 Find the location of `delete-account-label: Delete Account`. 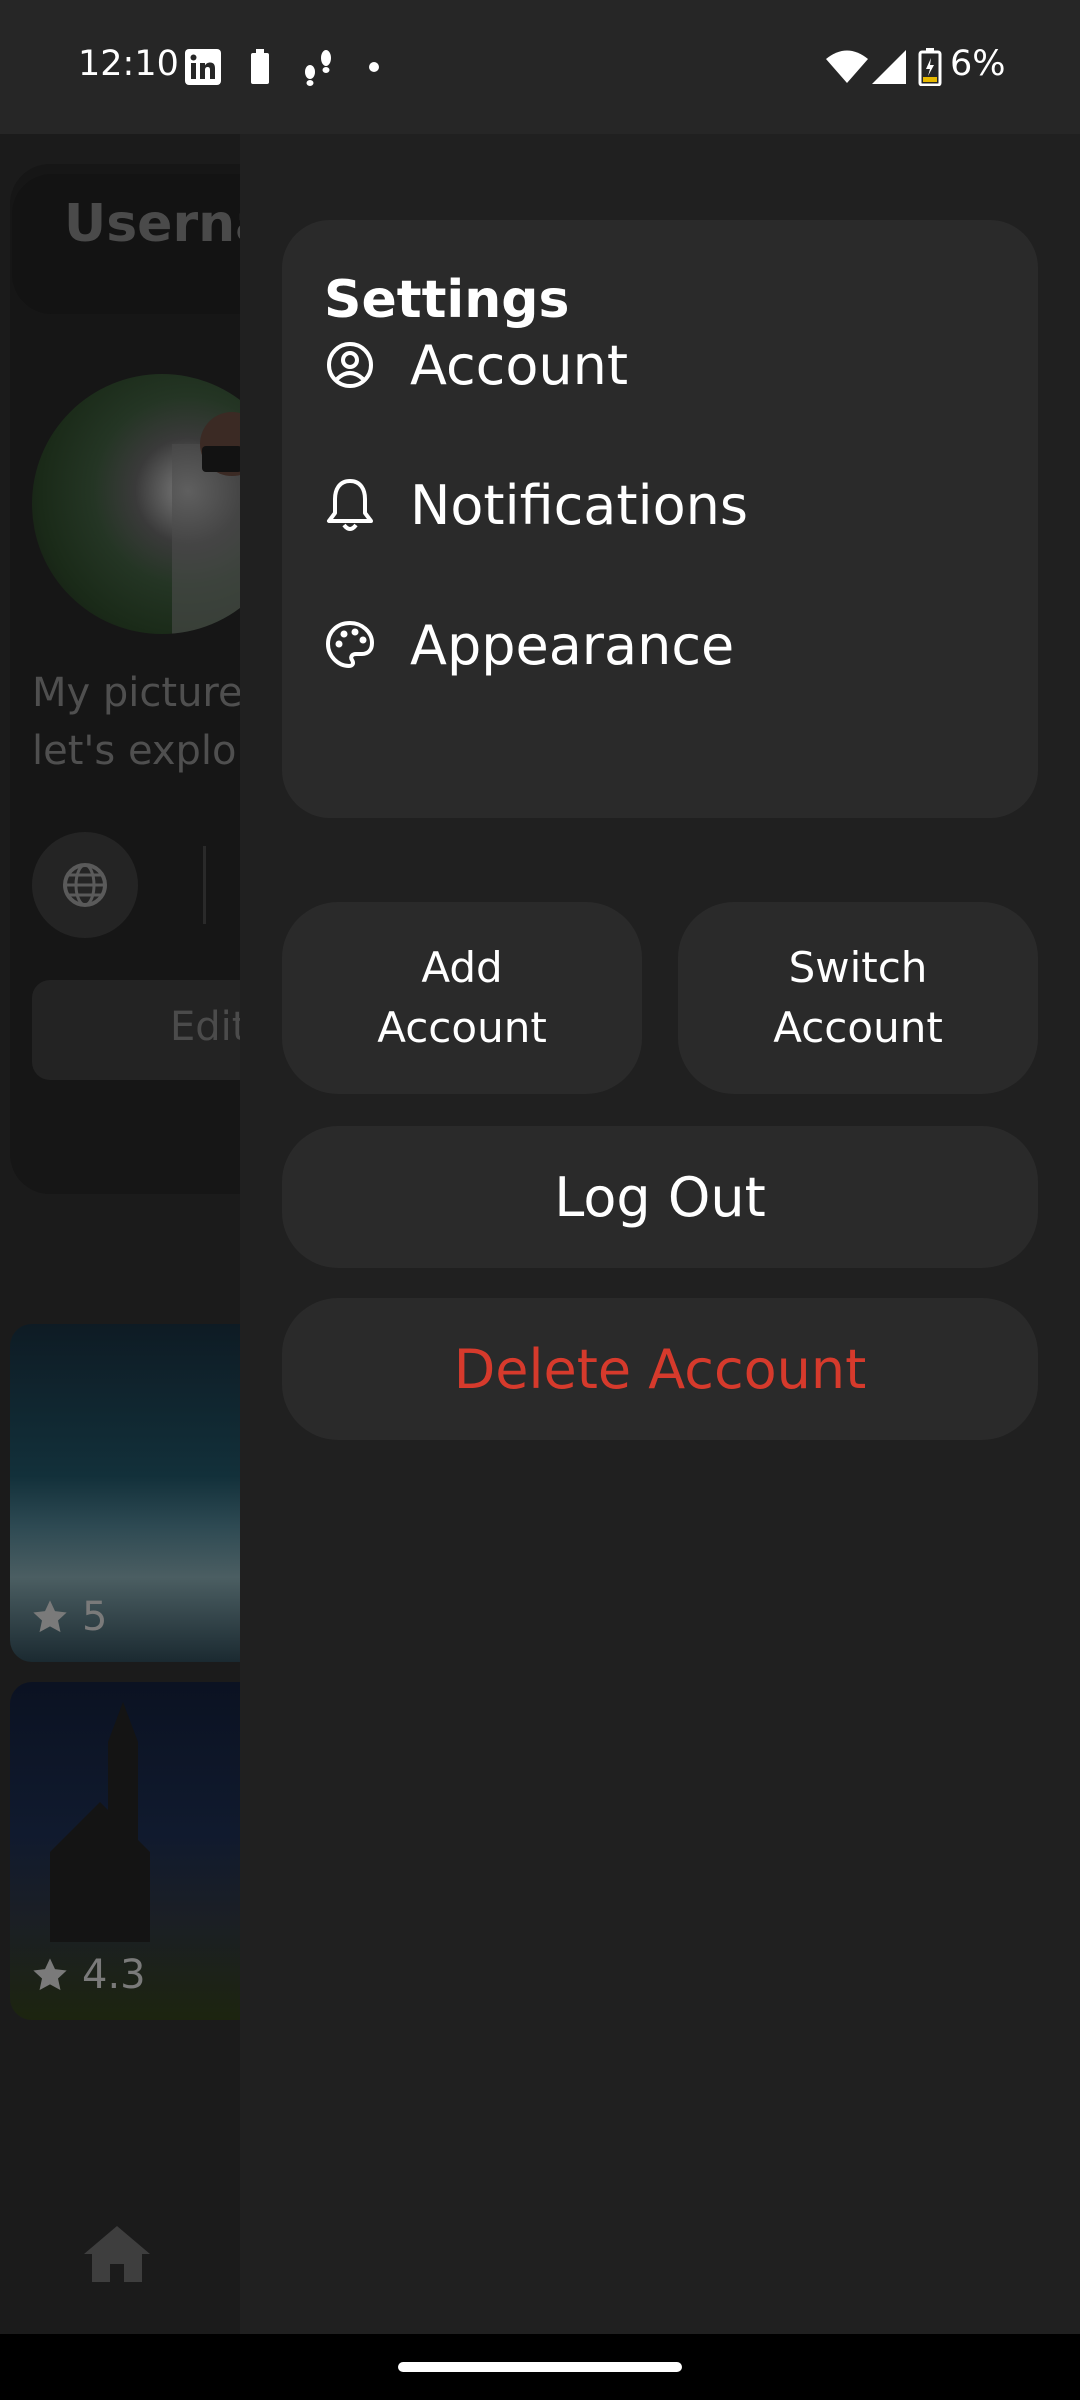

delete-account-label: Delete Account is located at coordinates (660, 1369).